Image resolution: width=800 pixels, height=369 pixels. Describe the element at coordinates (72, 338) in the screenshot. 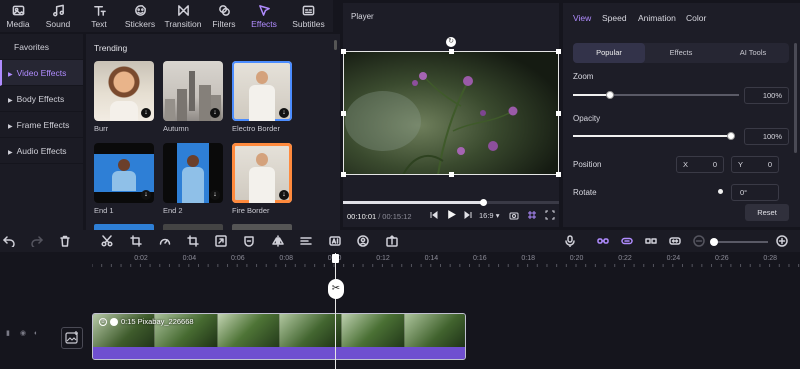

I see `add-media-button` at that location.